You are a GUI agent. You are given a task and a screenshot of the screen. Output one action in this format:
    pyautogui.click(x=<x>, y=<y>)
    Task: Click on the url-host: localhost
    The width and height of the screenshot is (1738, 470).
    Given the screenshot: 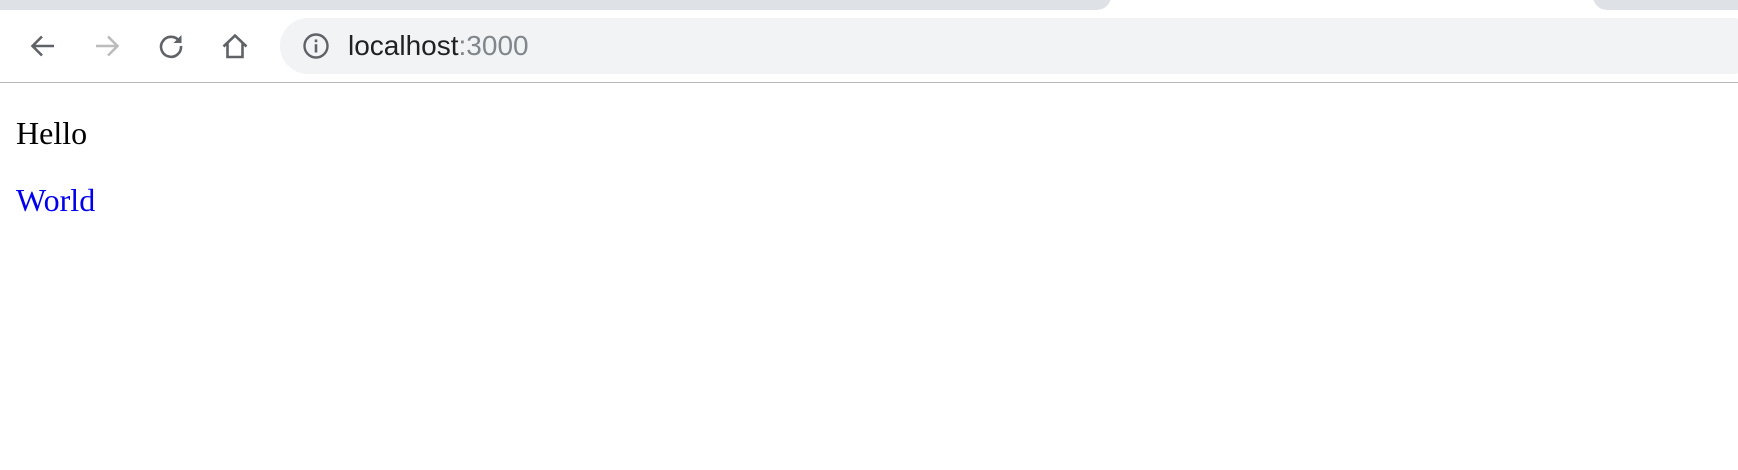 What is the action you would take?
    pyautogui.click(x=403, y=45)
    